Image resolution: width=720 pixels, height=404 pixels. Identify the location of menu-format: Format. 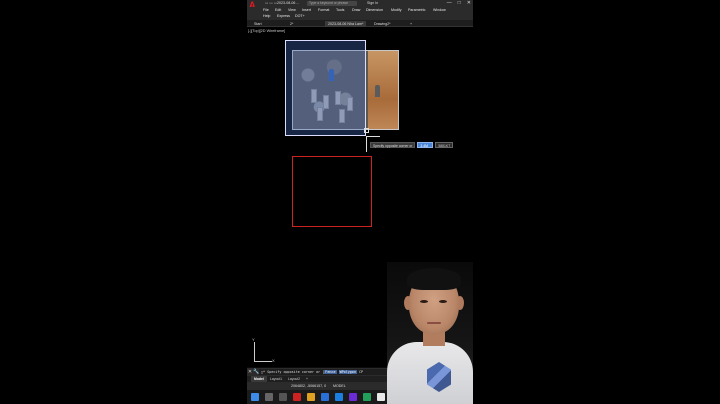
(323, 10).